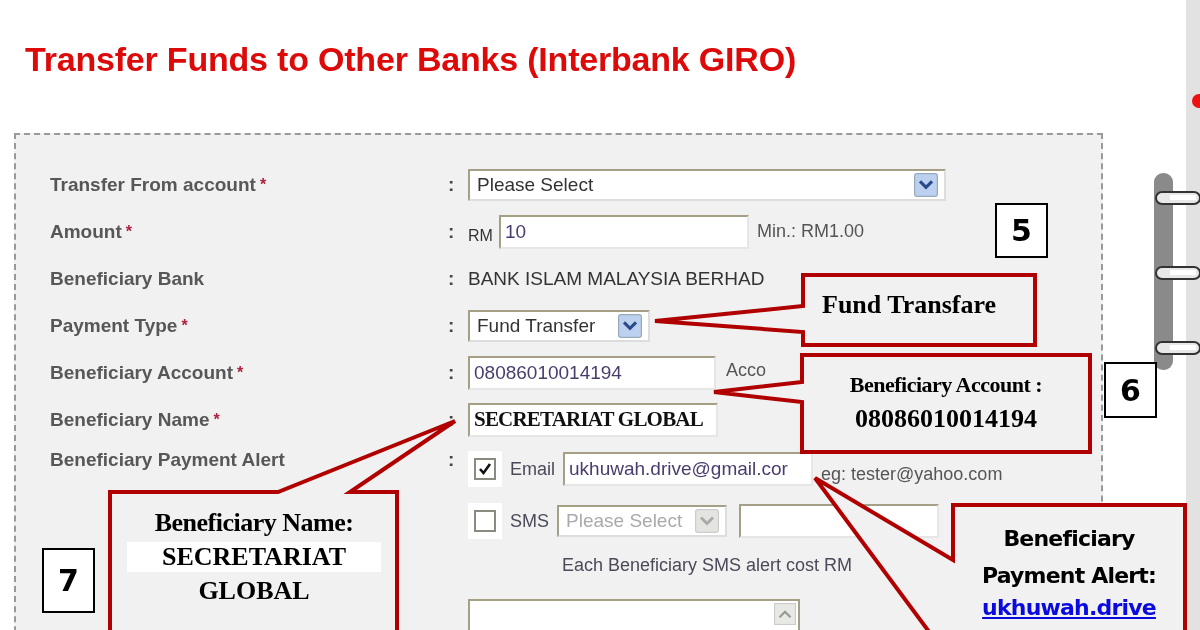 Image resolution: width=1200 pixels, height=630 pixels. Describe the element at coordinates (810, 231) in the screenshot. I see `minimum-hint: Min.: RM1.00` at that location.